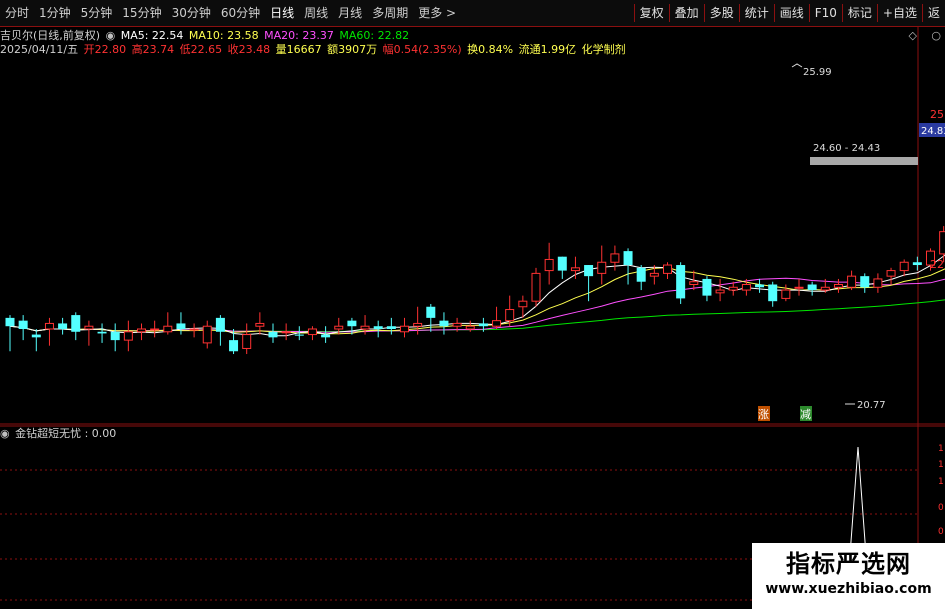 This screenshot has width=945, height=609. I want to click on low-label: 低22.65, so click(201, 49).